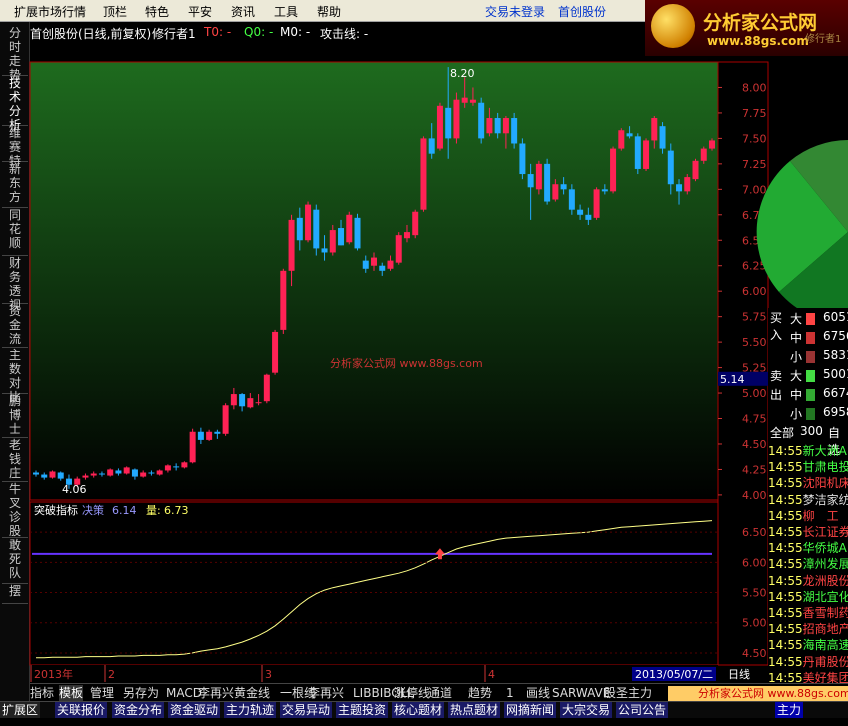 This screenshot has height=726, width=848. Describe the element at coordinates (115, 11) in the screenshot. I see `menu-item-topbar: 顶栏` at that location.